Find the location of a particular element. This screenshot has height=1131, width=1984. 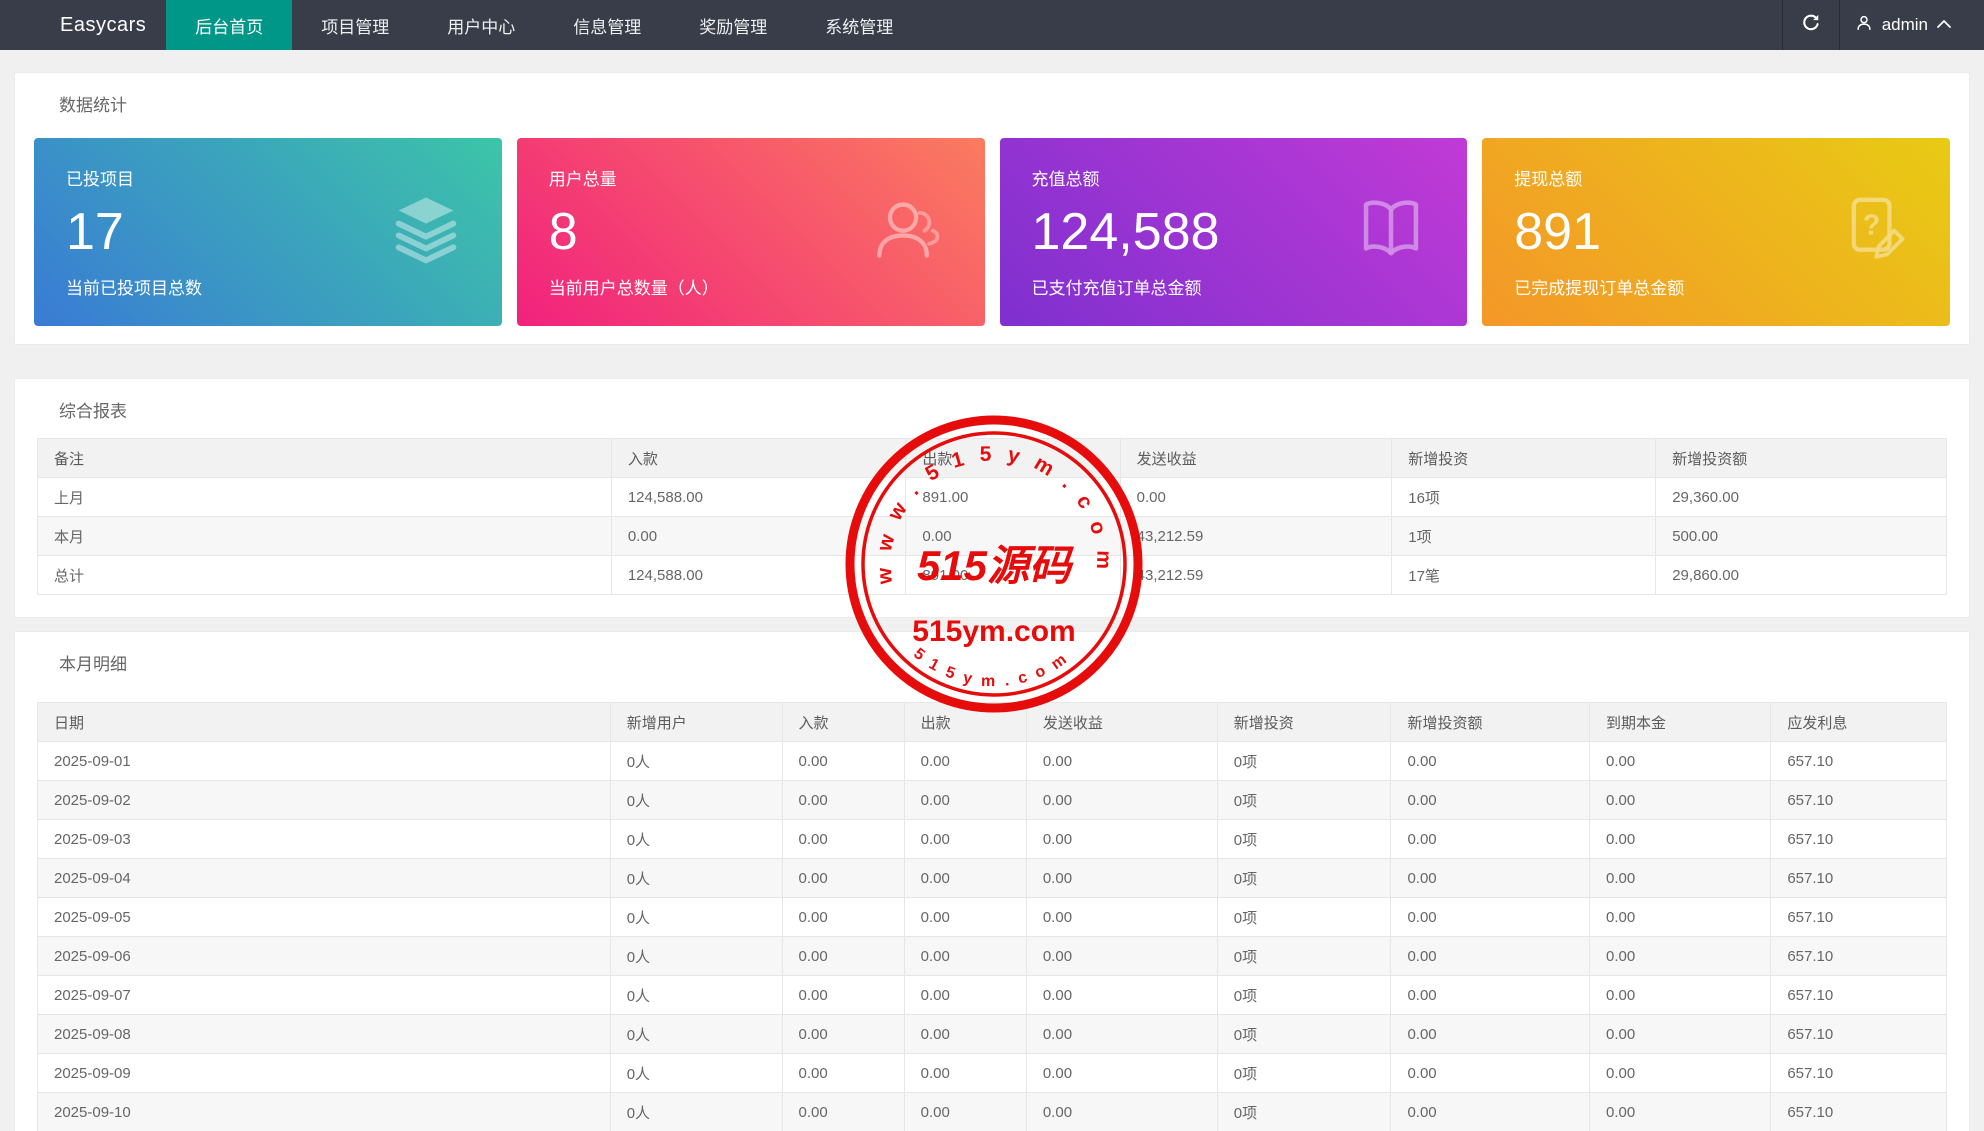

table-cell: 29,860.00 is located at coordinates (1801, 575).